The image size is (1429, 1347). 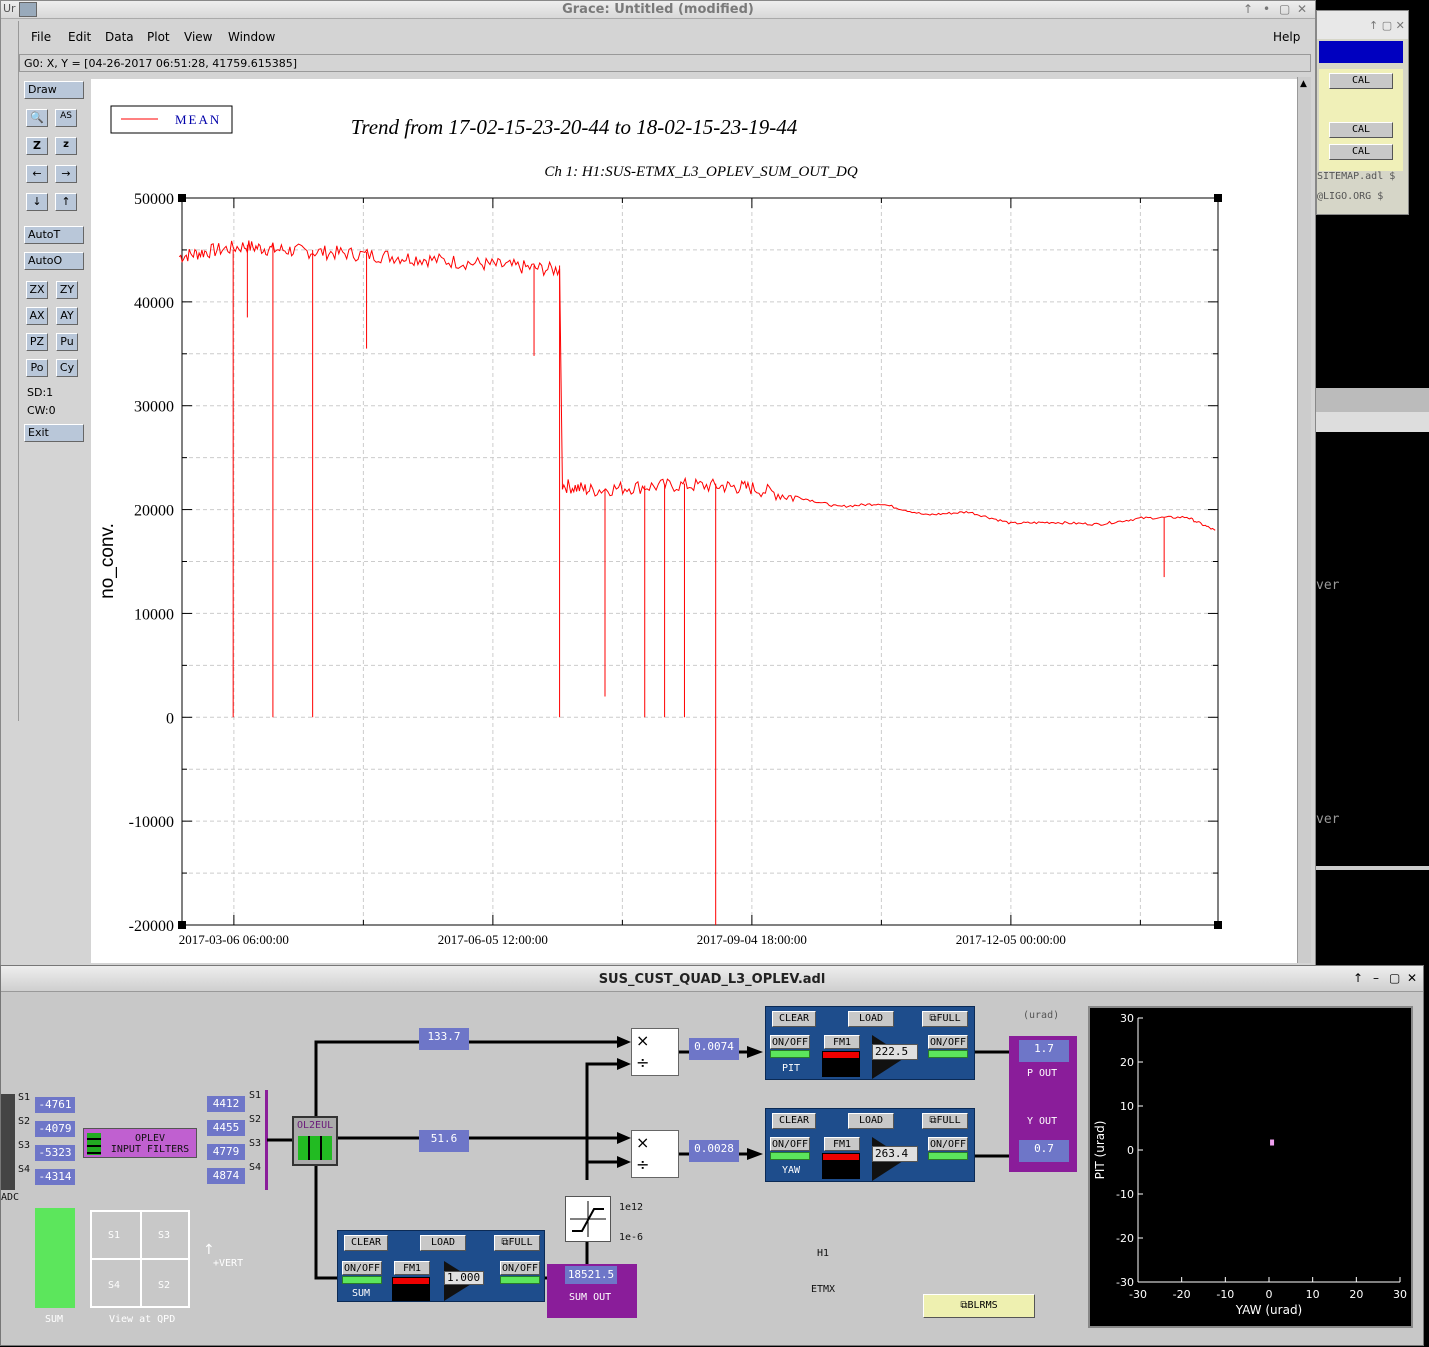 What do you see at coordinates (67, 342) in the screenshot?
I see `pu-button: Pu` at bounding box center [67, 342].